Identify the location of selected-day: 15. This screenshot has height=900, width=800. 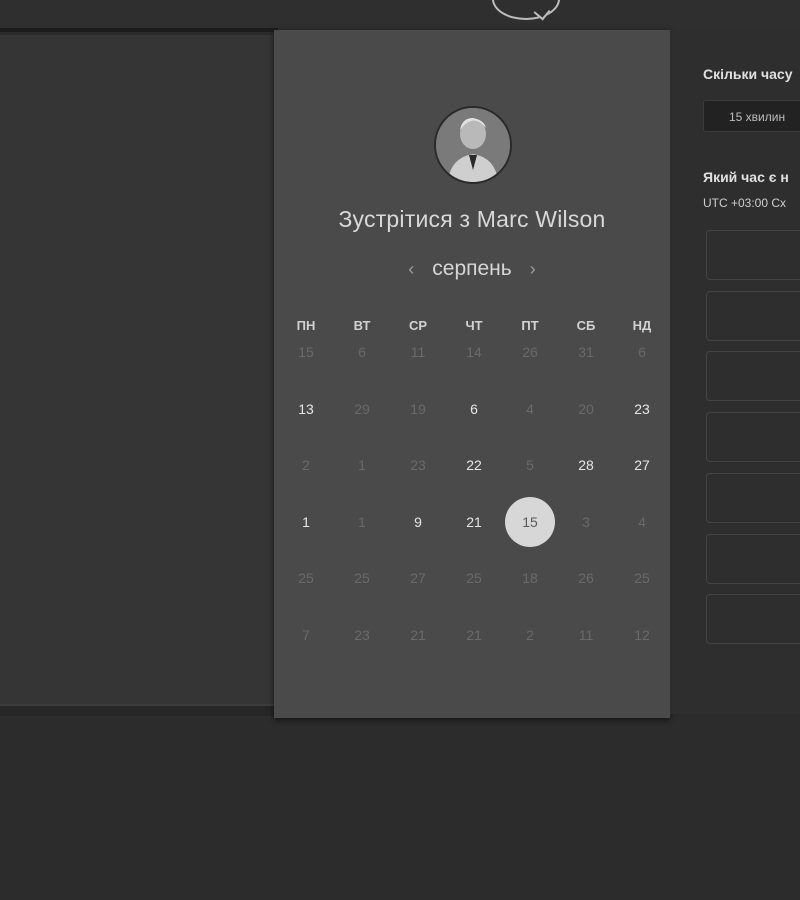
(530, 521).